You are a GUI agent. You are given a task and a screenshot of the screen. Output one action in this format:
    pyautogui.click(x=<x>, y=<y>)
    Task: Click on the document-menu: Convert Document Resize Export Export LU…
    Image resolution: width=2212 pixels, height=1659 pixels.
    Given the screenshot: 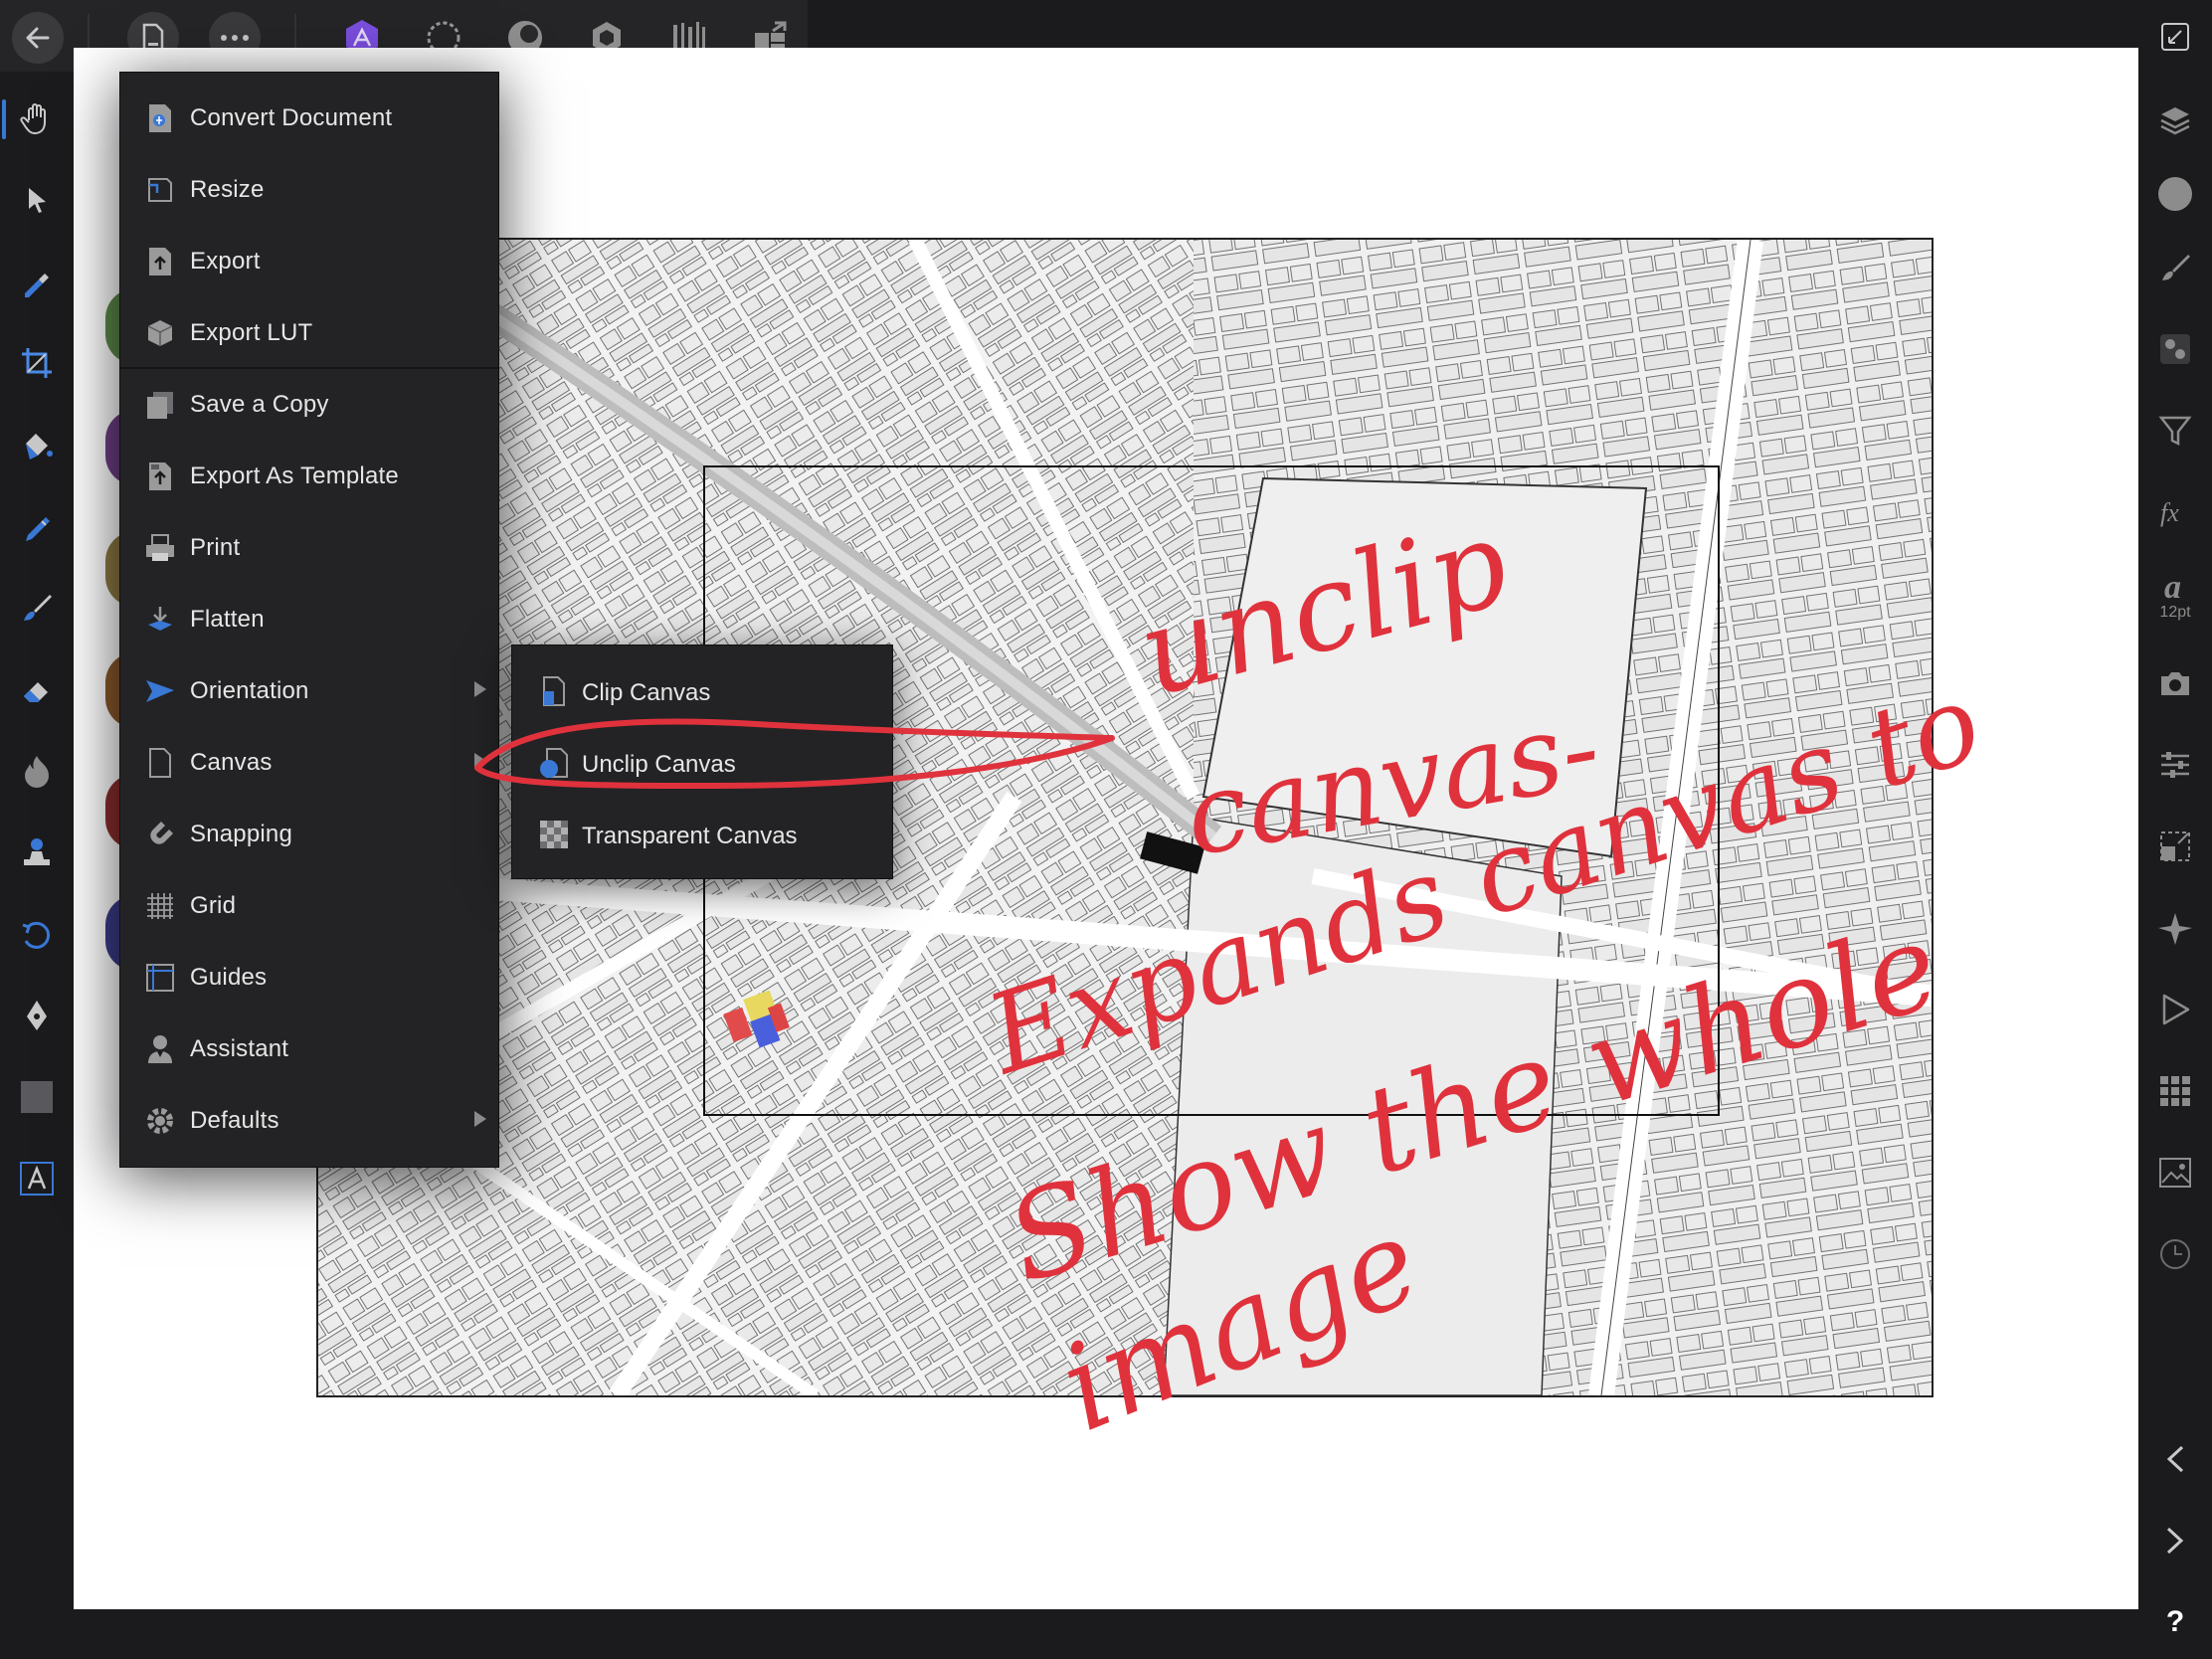 What is the action you would take?
    pyautogui.click(x=309, y=620)
    